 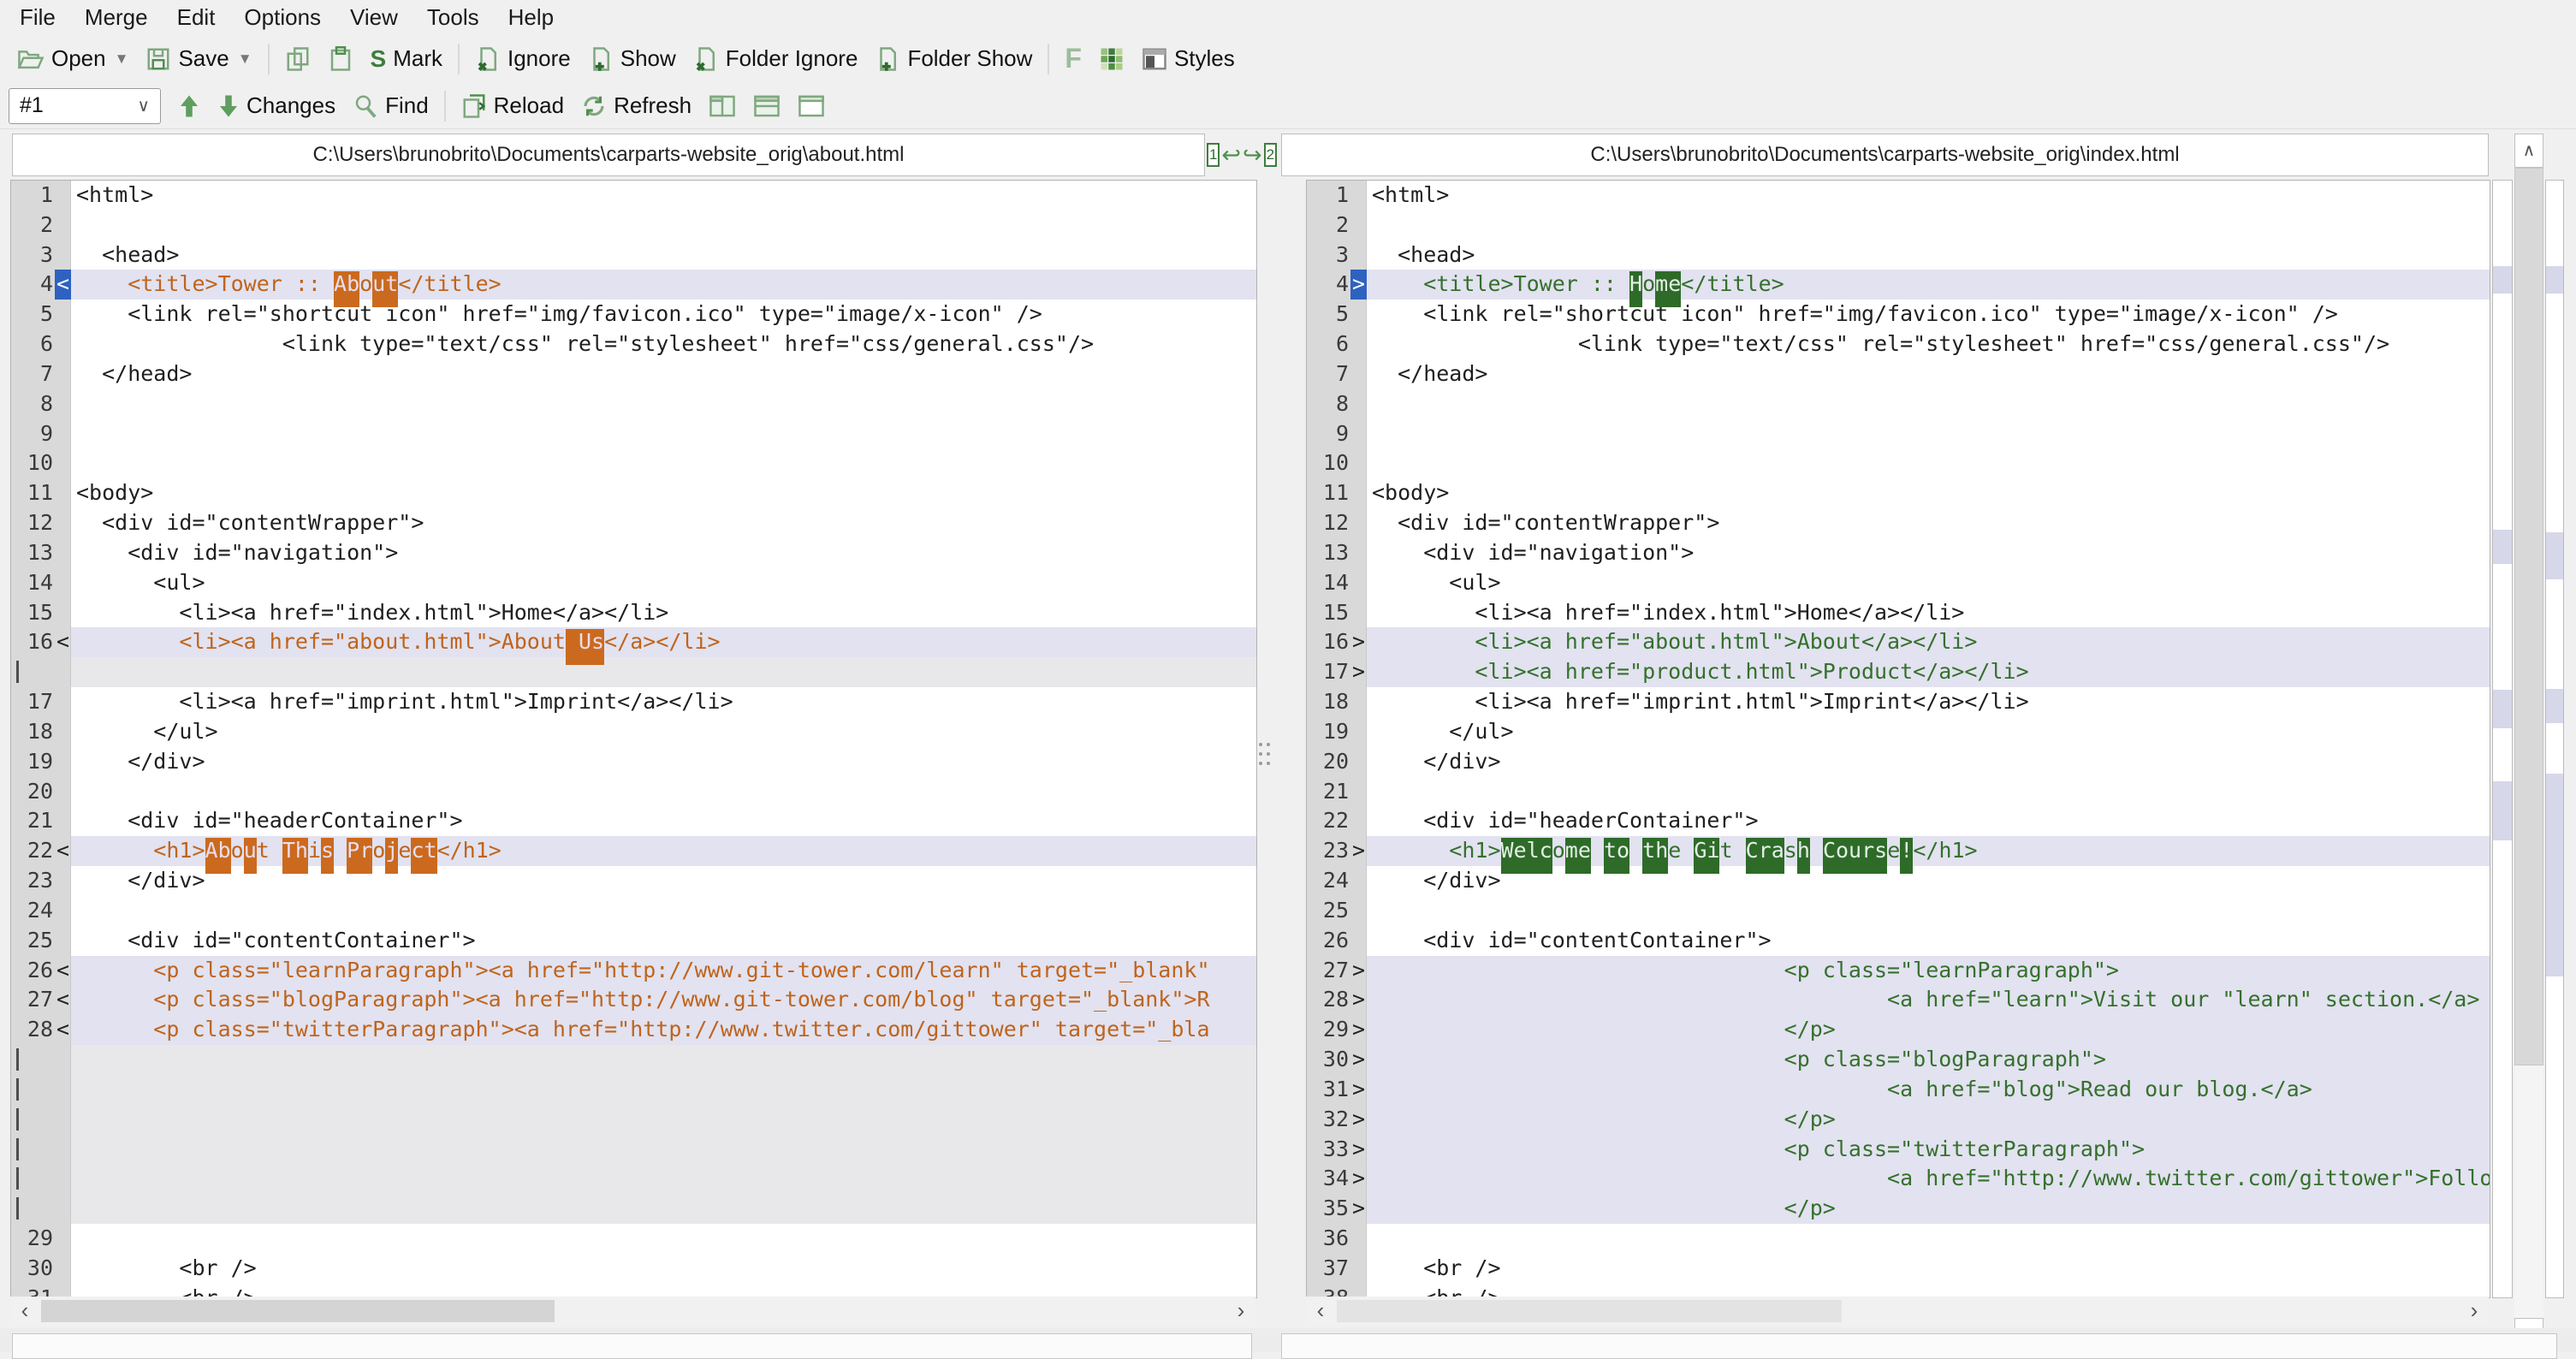 What do you see at coordinates (633, 910) in the screenshot?
I see `code-line: 24` at bounding box center [633, 910].